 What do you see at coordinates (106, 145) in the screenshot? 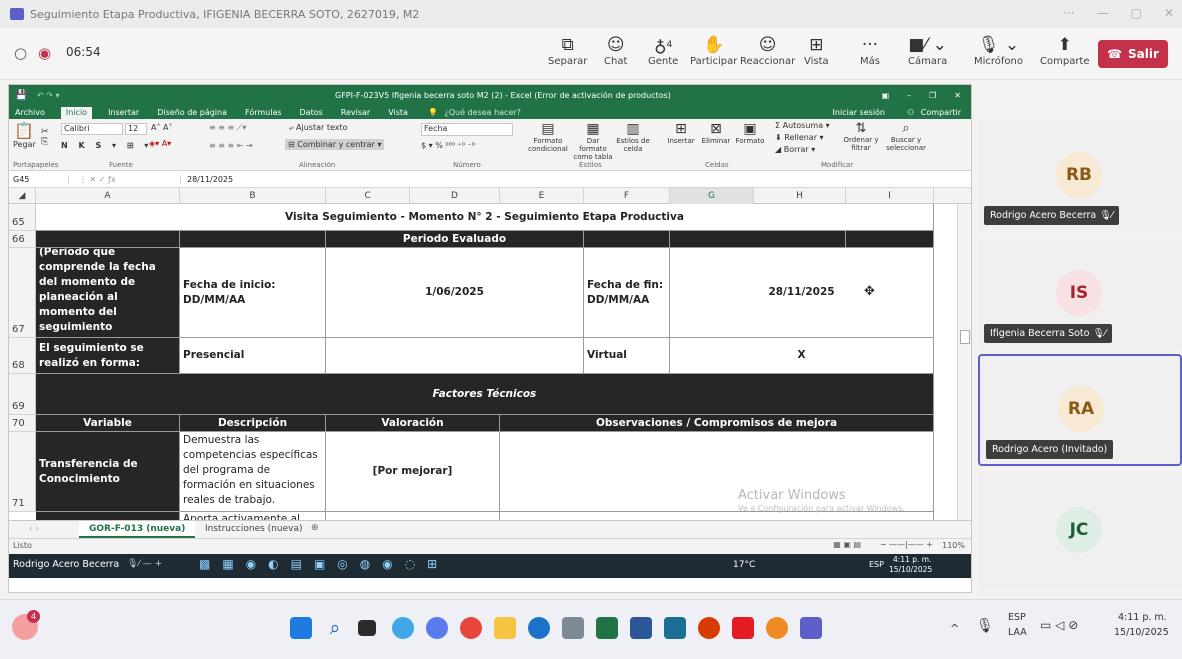
I see `bold-italic-underline: N K S ▾ ⊞ ▾` at bounding box center [106, 145].